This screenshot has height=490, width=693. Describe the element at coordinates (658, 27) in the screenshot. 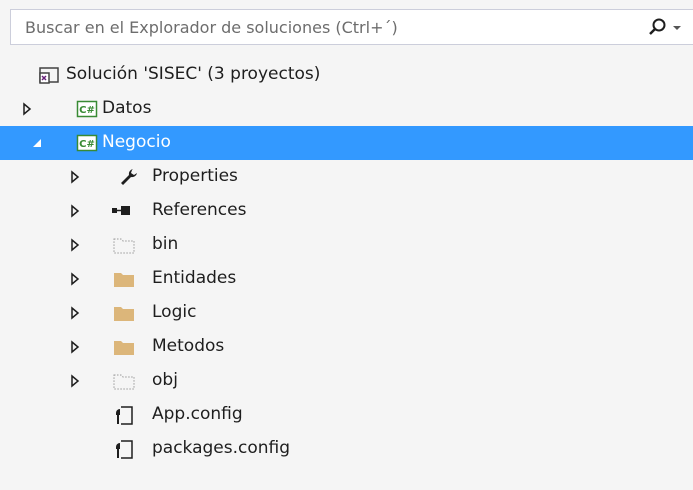

I see `search-icon` at that location.